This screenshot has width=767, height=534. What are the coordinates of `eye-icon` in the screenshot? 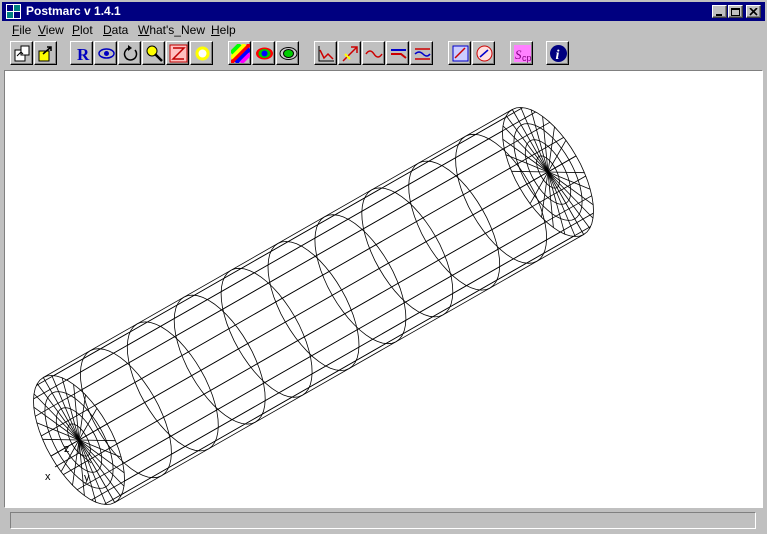 It's located at (106, 53).